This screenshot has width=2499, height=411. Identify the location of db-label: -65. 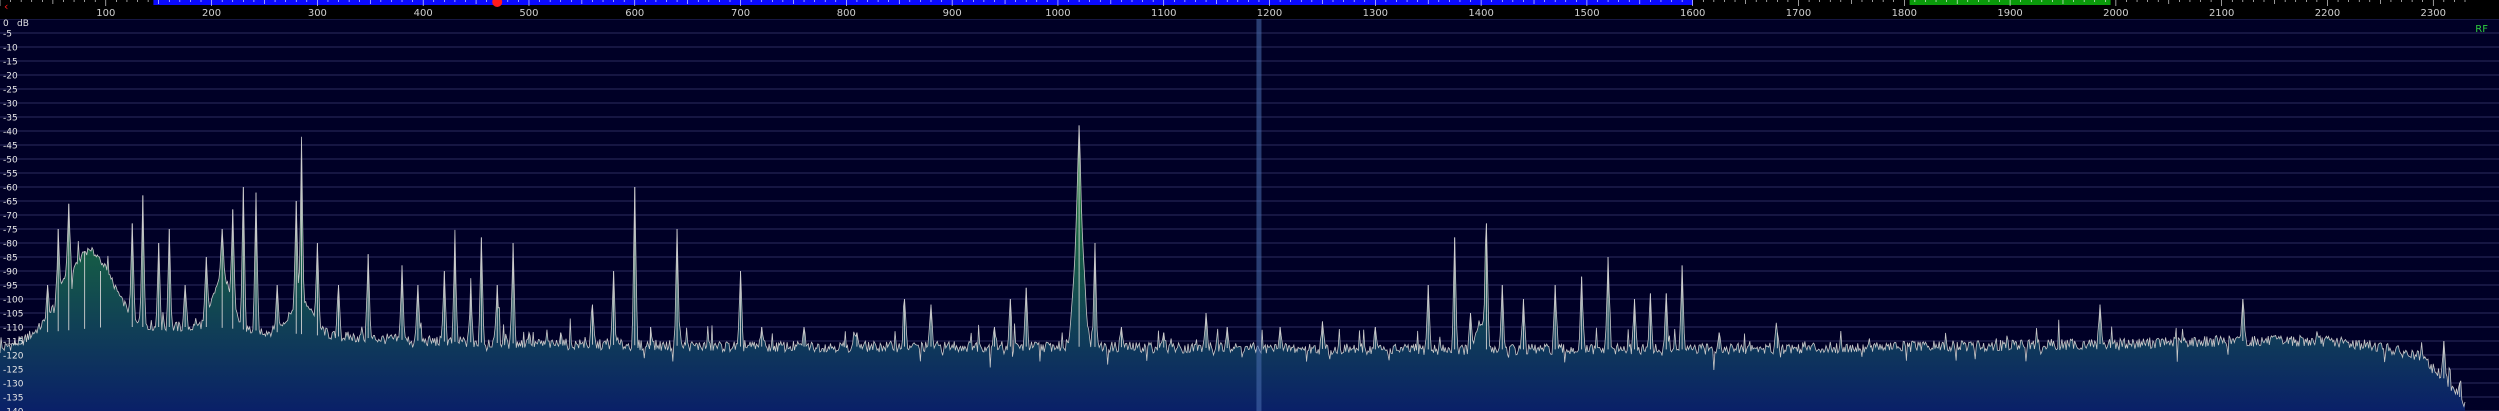
(10, 203).